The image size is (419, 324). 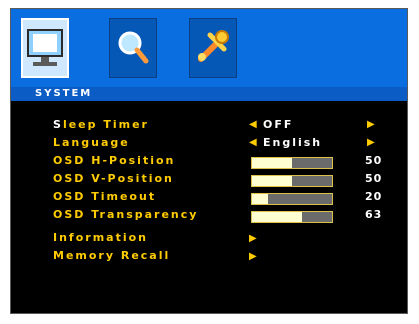 I want to click on menu-item-osd-timeout: OSD Timeout 20, so click(x=209, y=199).